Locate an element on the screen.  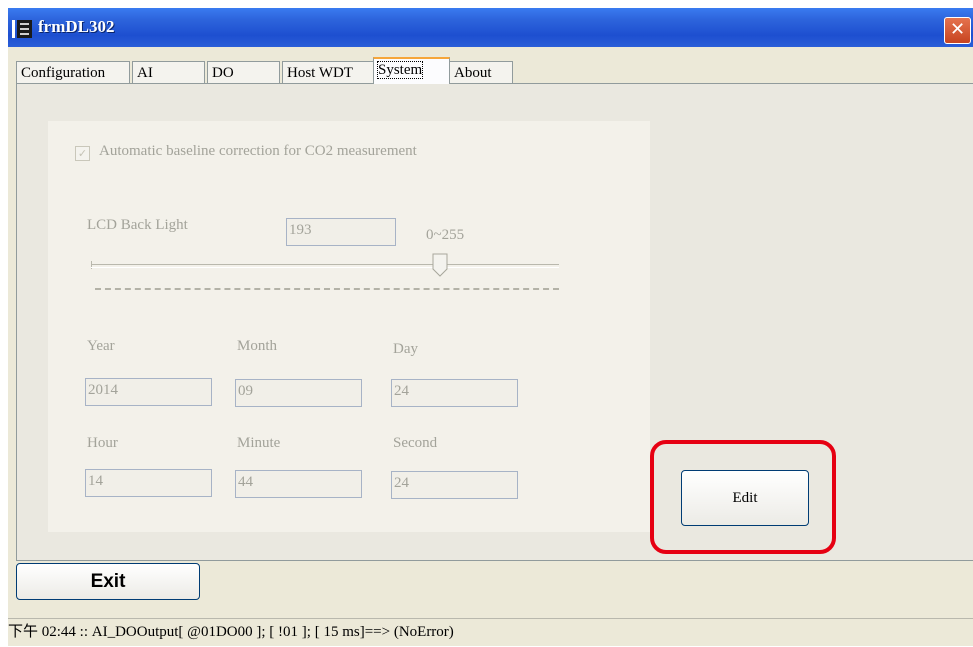
close-button: ✕ is located at coordinates (957, 30).